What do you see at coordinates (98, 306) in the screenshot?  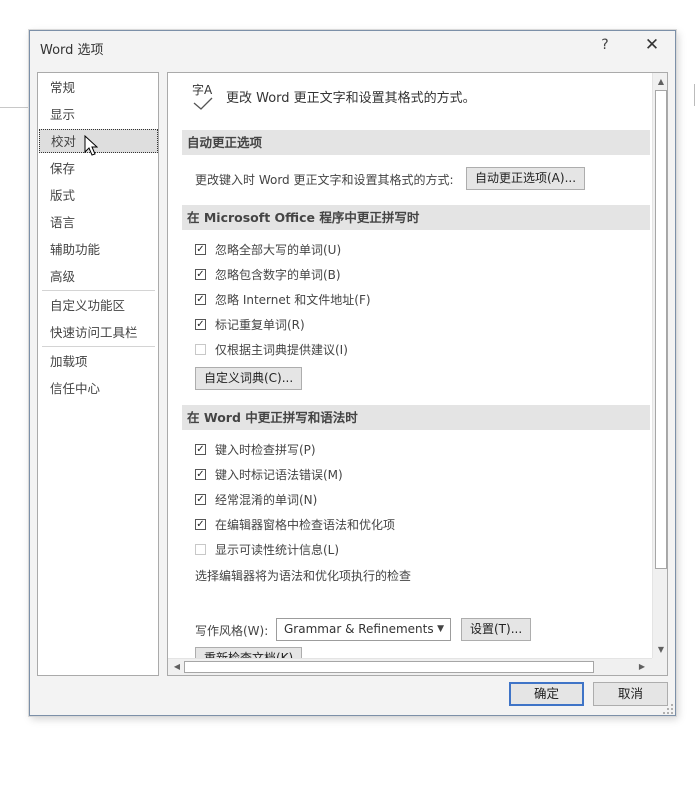 I see `nav-item-customize-ribbon: 自定义功能区` at bounding box center [98, 306].